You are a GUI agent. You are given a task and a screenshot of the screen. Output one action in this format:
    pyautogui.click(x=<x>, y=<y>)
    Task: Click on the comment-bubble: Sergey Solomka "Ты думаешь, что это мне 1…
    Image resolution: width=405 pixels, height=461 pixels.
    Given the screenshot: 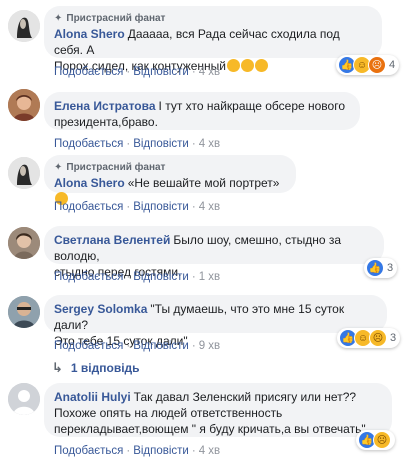 What is the action you would take?
    pyautogui.click(x=215, y=321)
    